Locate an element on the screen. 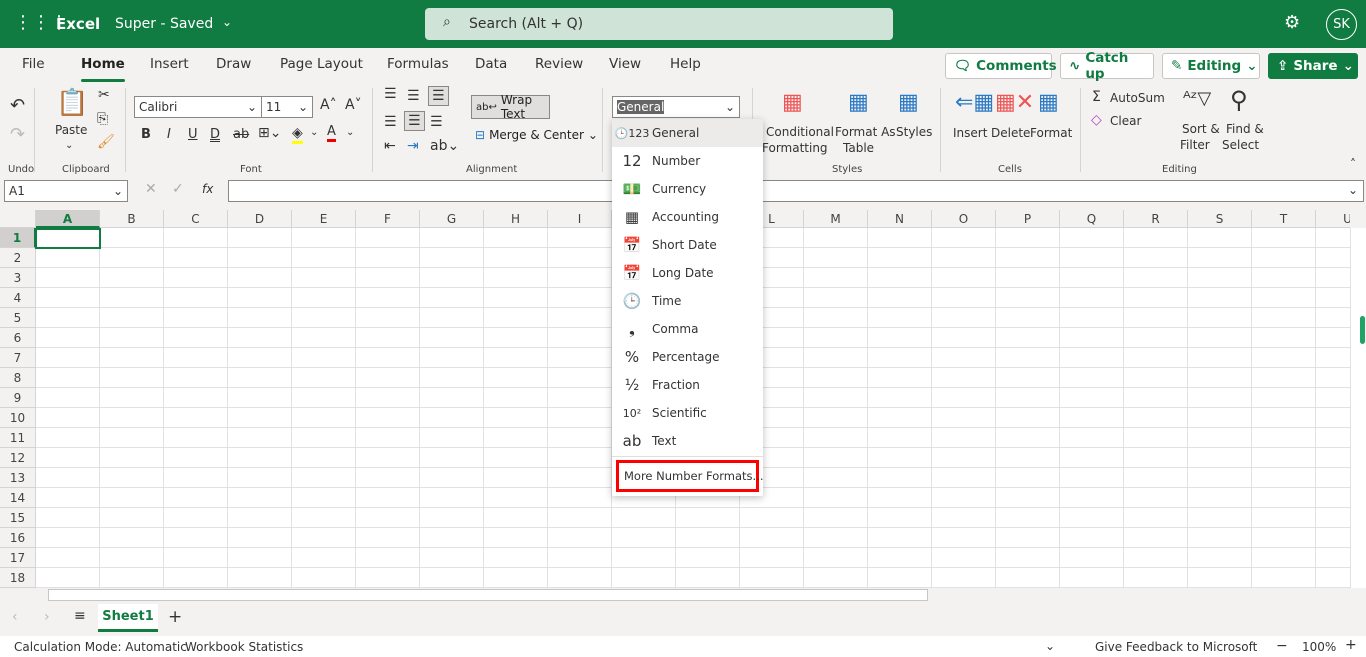 Image resolution: width=1366 pixels, height=657 pixels. row-header: 17 is located at coordinates (18, 558).